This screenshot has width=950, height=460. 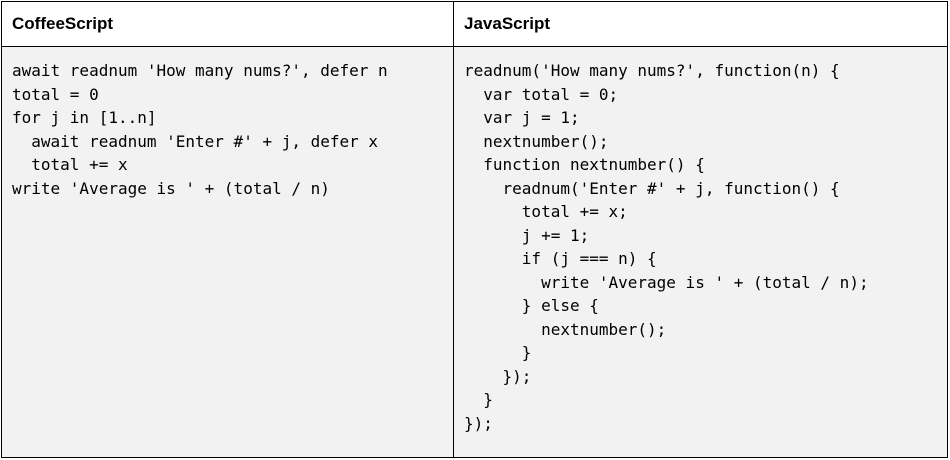 I want to click on coffeescript-column-header: CoffeeScript, so click(x=227, y=24).